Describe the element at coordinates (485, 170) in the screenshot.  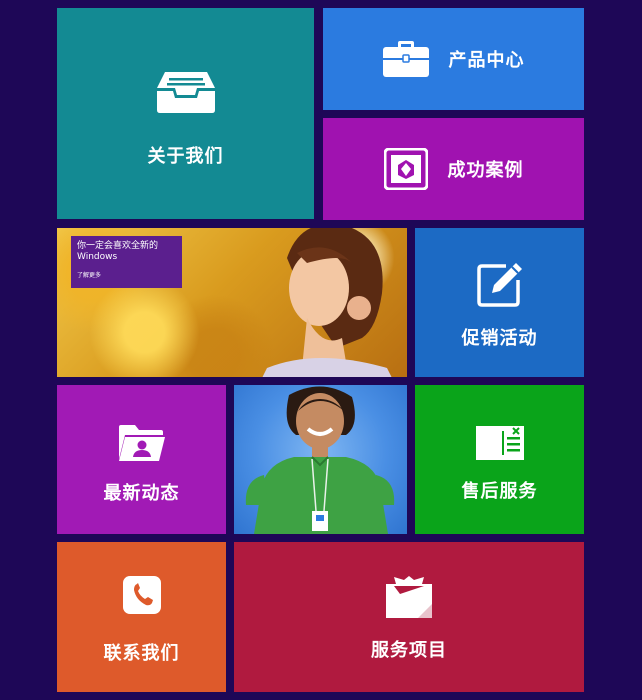
I see `tile-success-cases-label: 成功案例` at that location.